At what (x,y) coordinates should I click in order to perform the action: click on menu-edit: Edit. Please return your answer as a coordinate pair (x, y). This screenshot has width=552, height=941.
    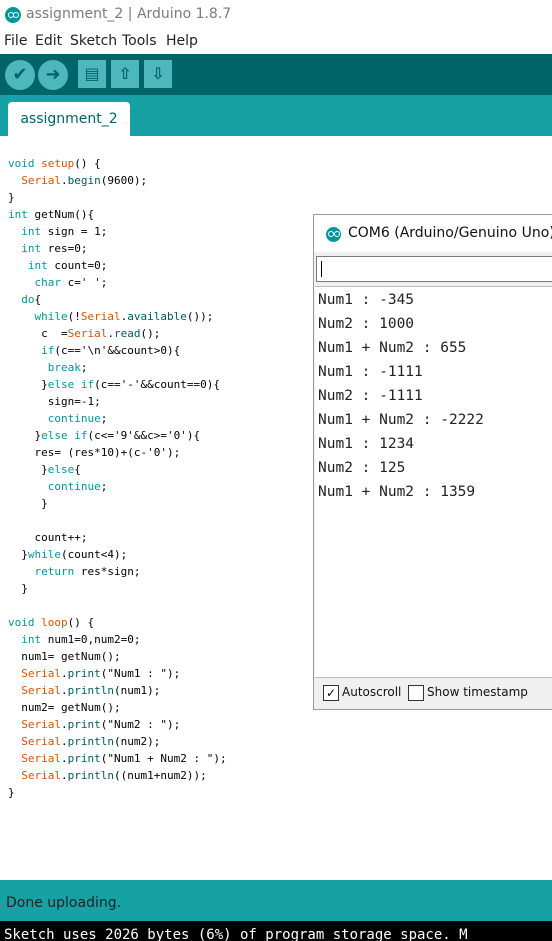
    Looking at the image, I should click on (48, 41).